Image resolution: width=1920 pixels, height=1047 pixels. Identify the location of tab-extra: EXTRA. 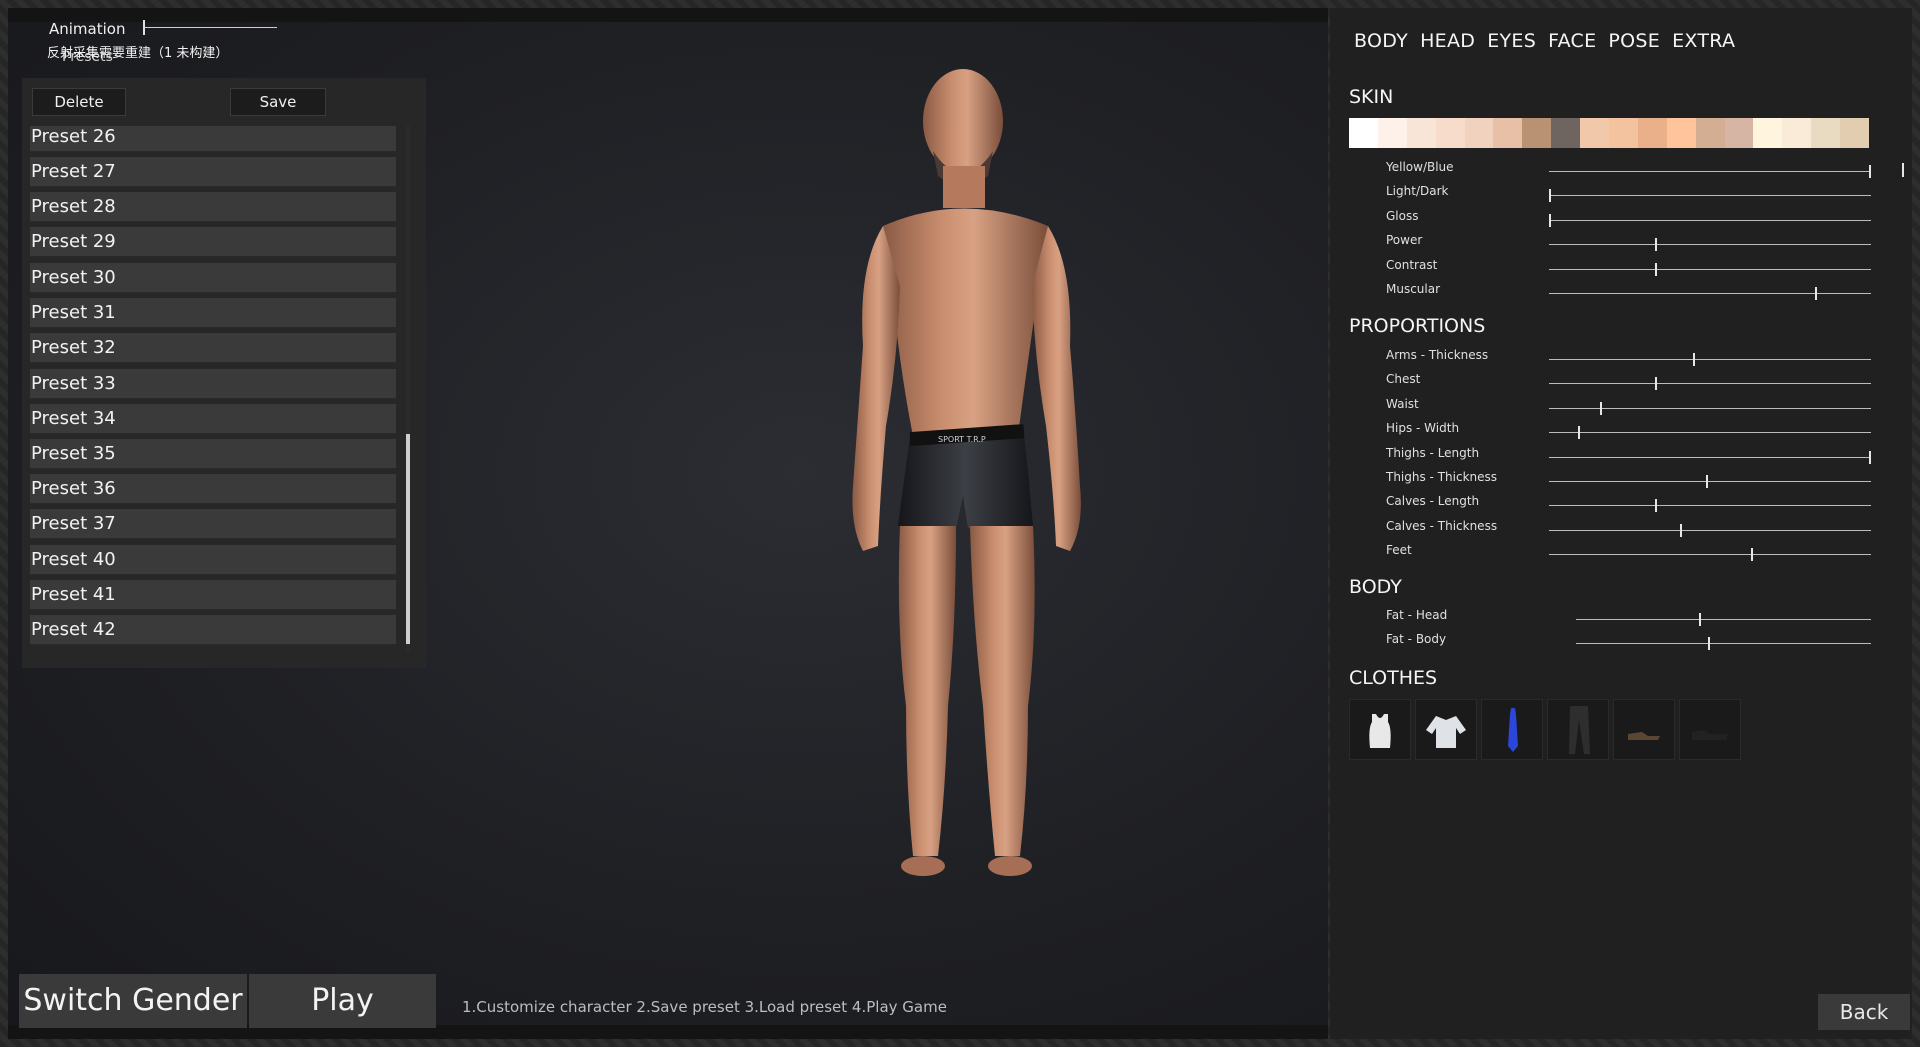
(1703, 41).